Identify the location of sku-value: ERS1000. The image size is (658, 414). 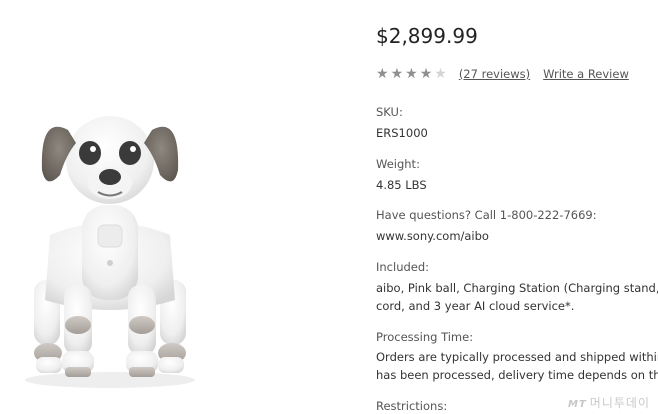
(402, 133).